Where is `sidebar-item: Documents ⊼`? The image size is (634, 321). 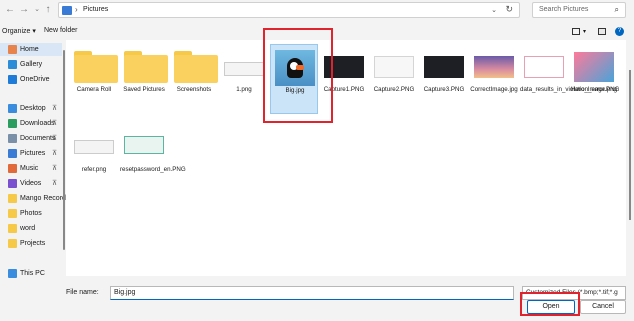
sidebar-item: Documents ⊼ is located at coordinates (31, 138).